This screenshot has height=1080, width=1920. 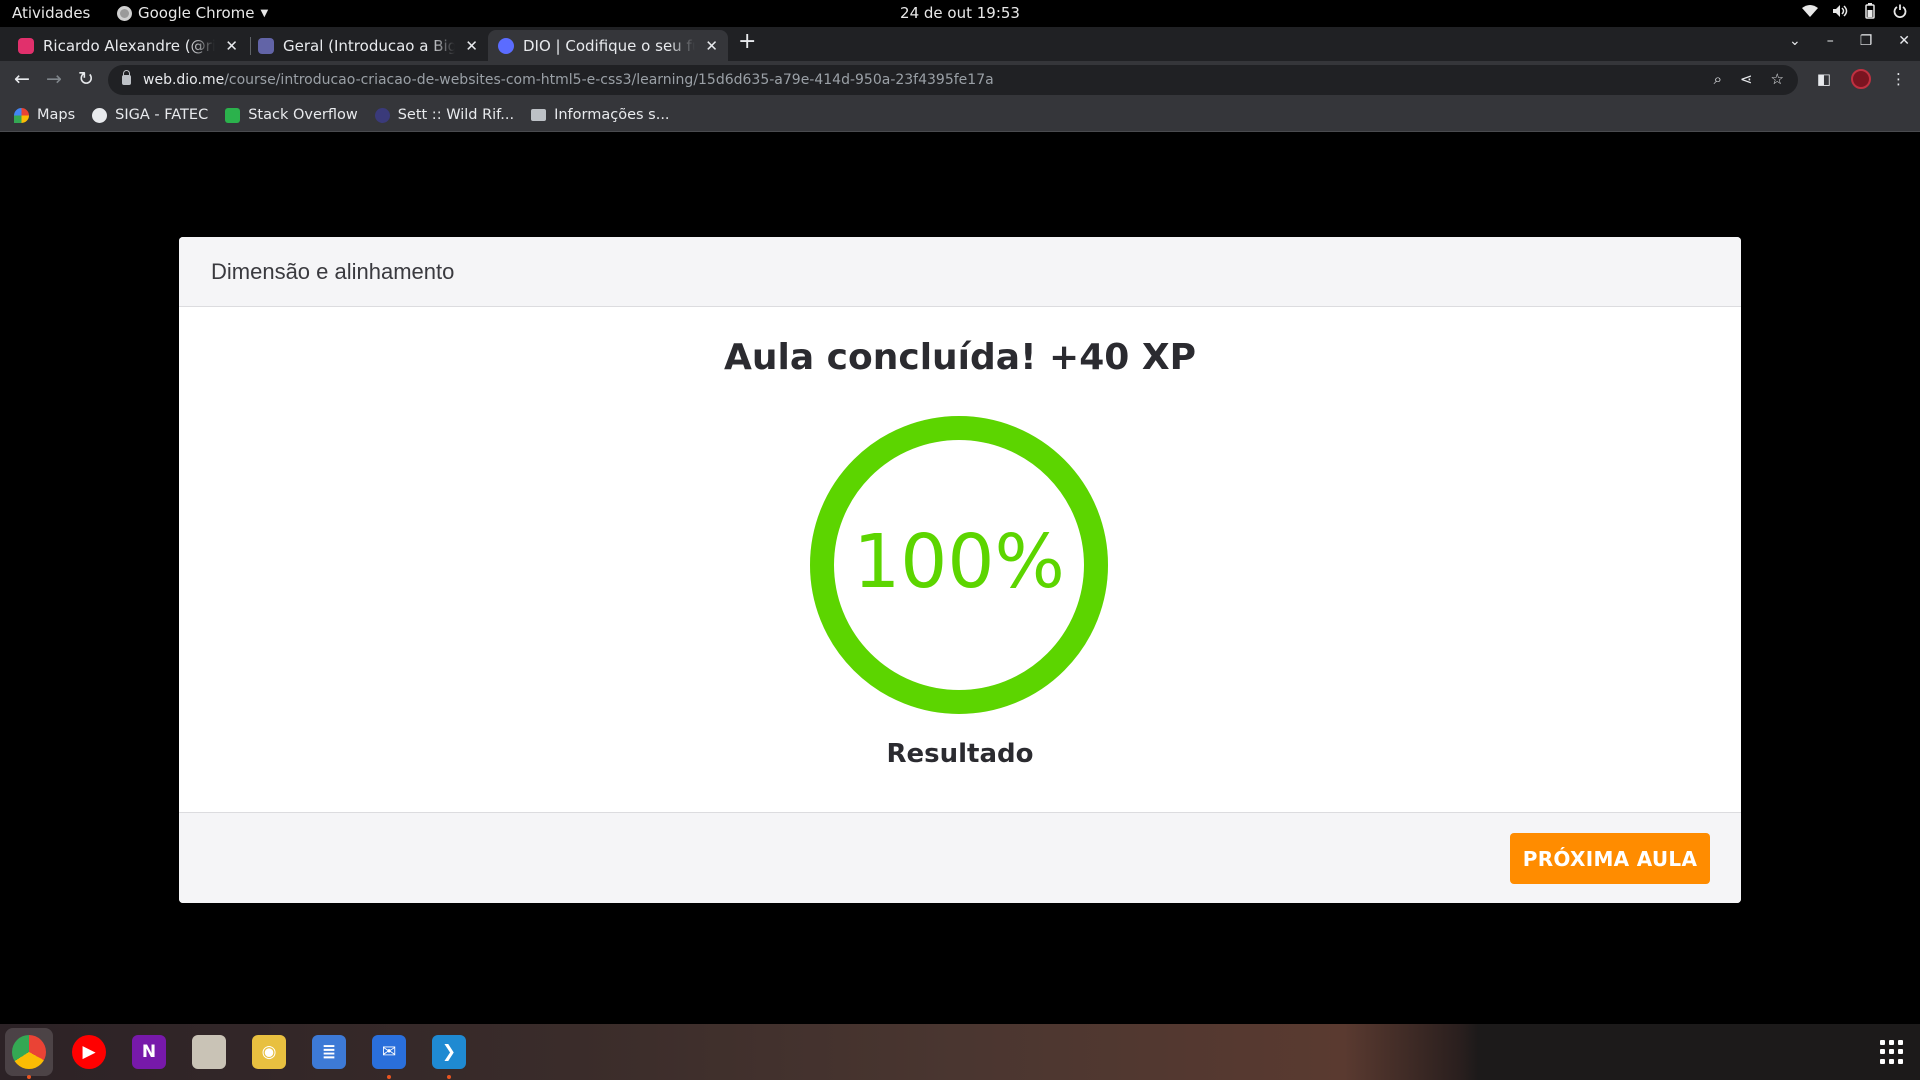 I want to click on tab-title: Geral (Introducao a Big Data, so click(x=369, y=45).